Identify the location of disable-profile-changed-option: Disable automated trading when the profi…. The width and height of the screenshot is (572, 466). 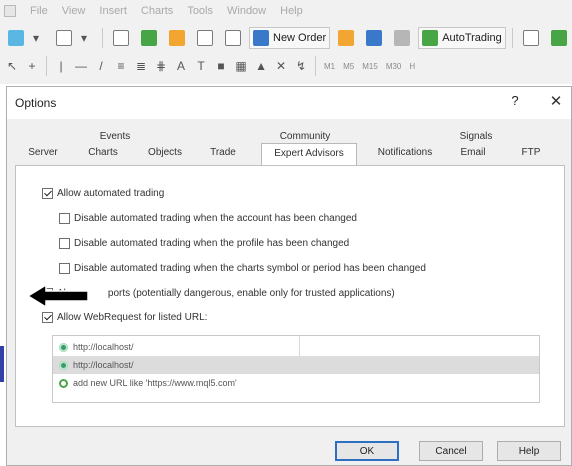
(204, 243).